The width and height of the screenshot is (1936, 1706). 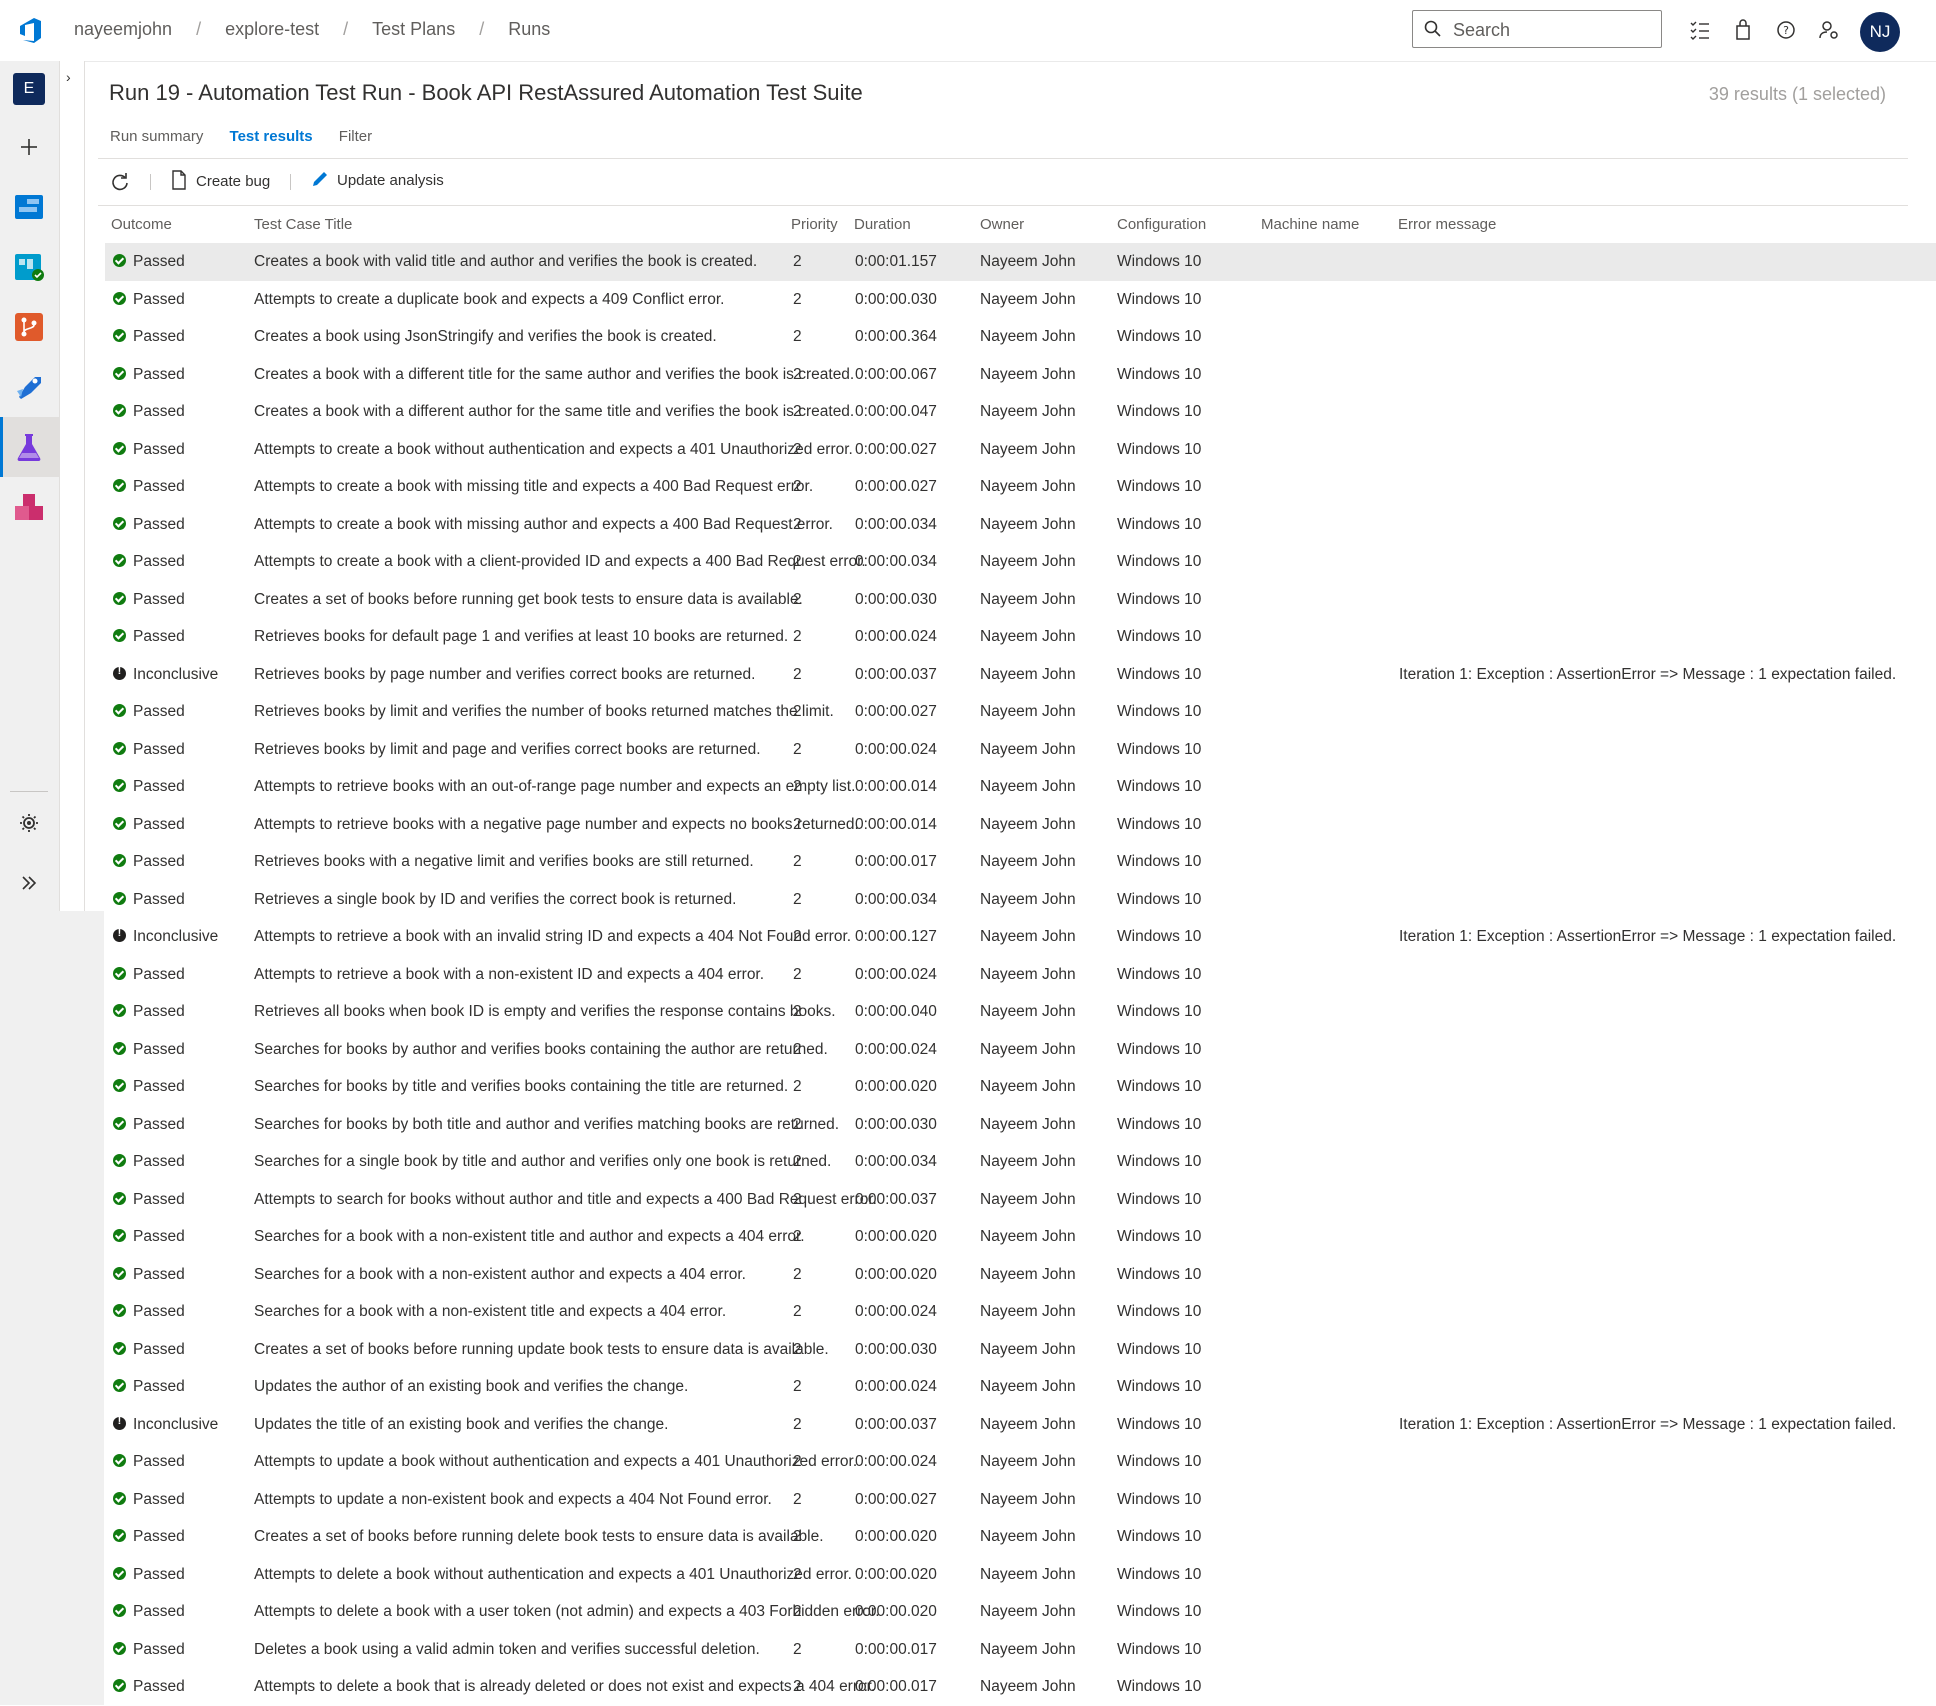 What do you see at coordinates (355, 136) in the screenshot?
I see `tab-filter: Filter` at bounding box center [355, 136].